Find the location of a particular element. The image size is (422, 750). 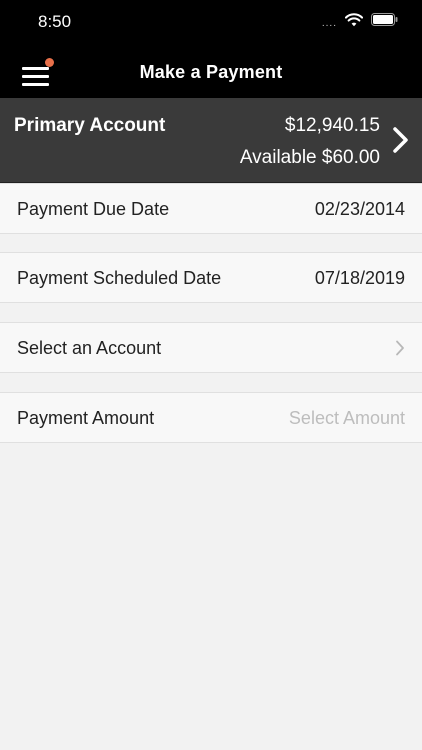

page-title: Make a Payment is located at coordinates (211, 72).